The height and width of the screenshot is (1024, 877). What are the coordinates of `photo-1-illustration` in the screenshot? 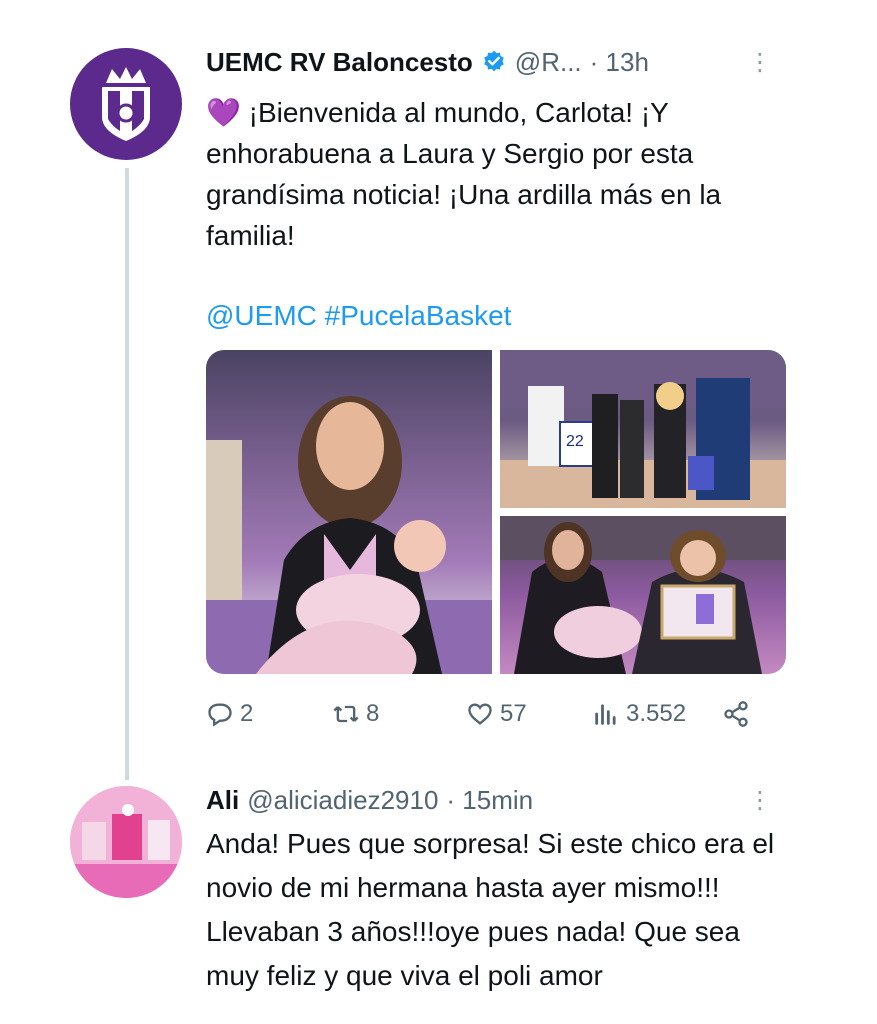 It's located at (349, 535).